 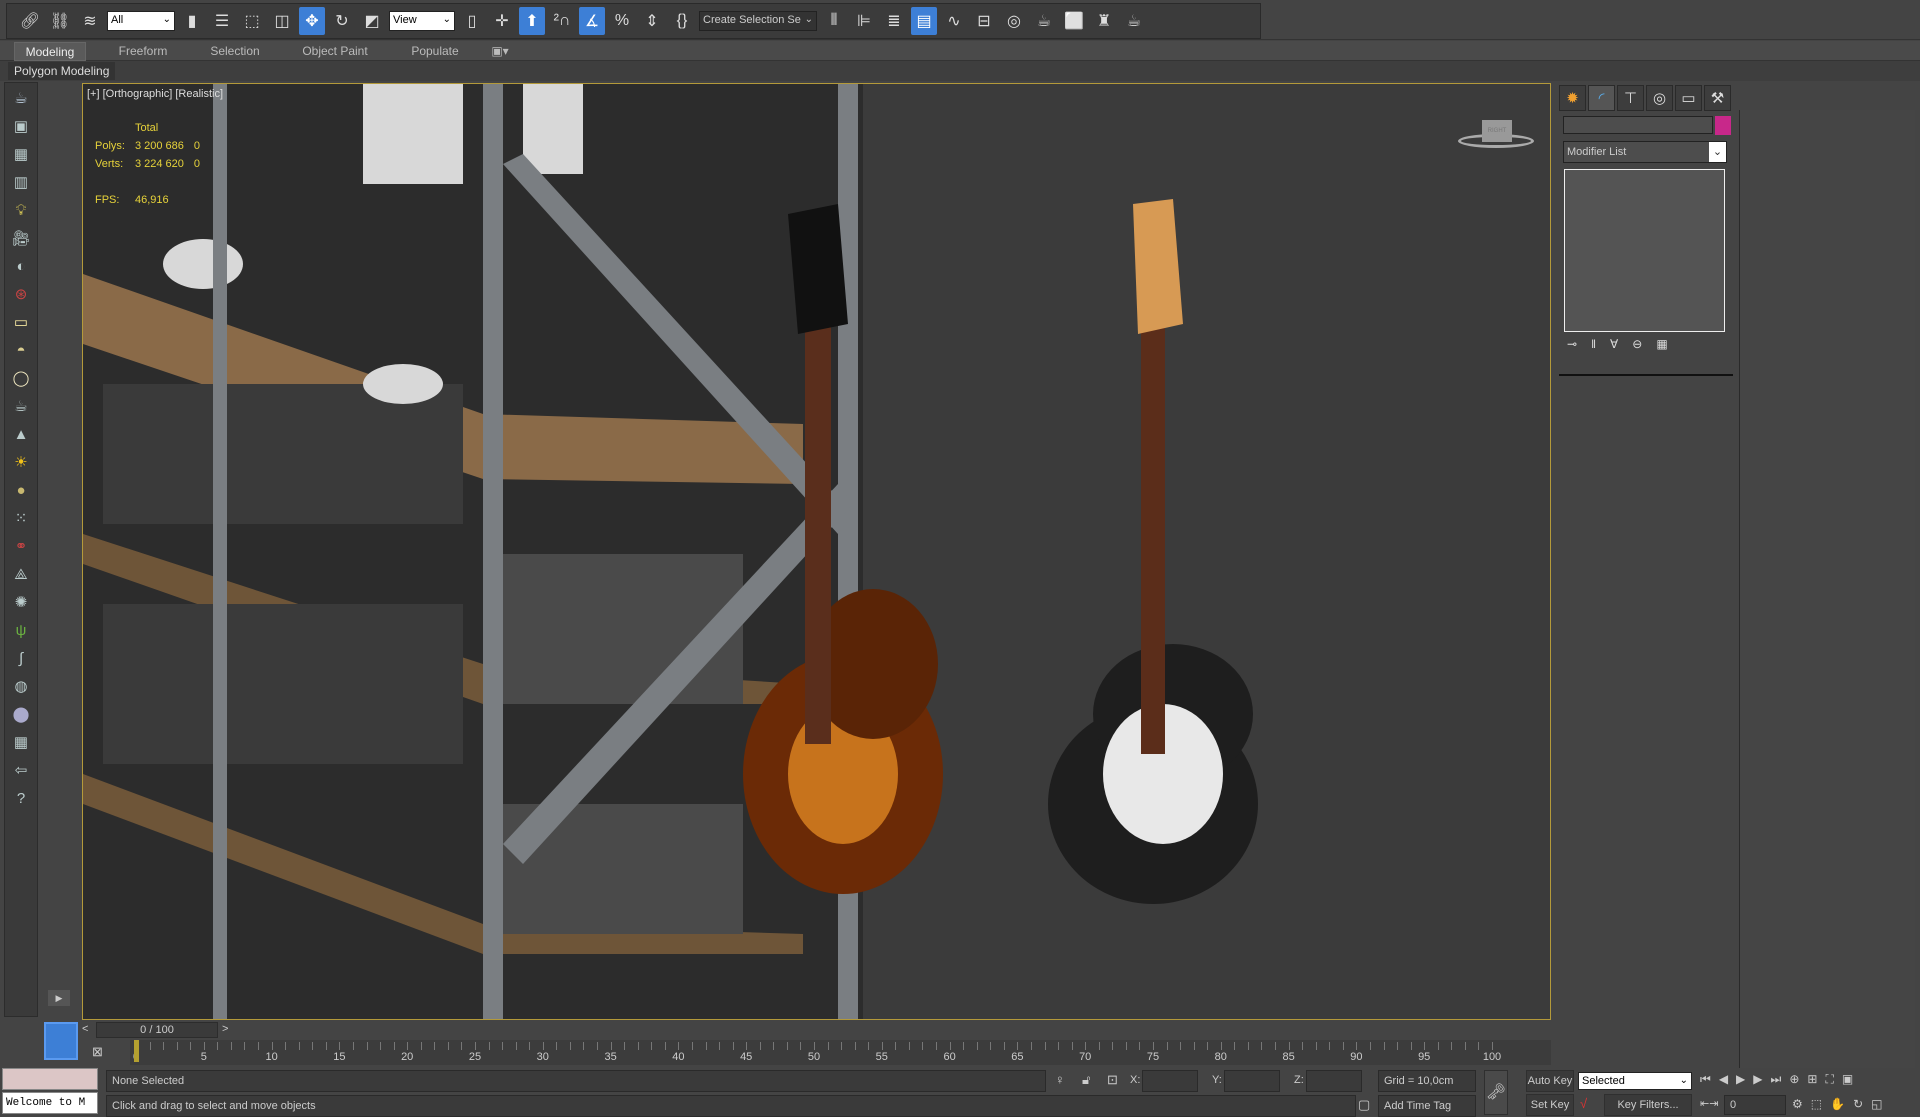 I want to click on rendered-frame-icon: ⬜, so click(x=1074, y=21).